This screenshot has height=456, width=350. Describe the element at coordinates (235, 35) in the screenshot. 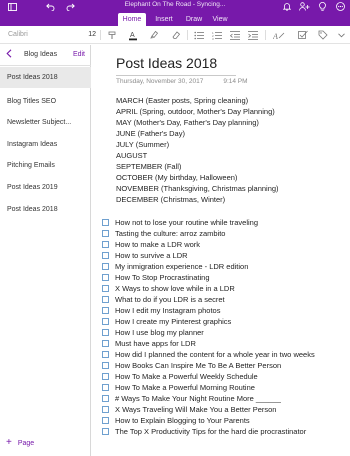

I see `decrease-indent-icon` at that location.